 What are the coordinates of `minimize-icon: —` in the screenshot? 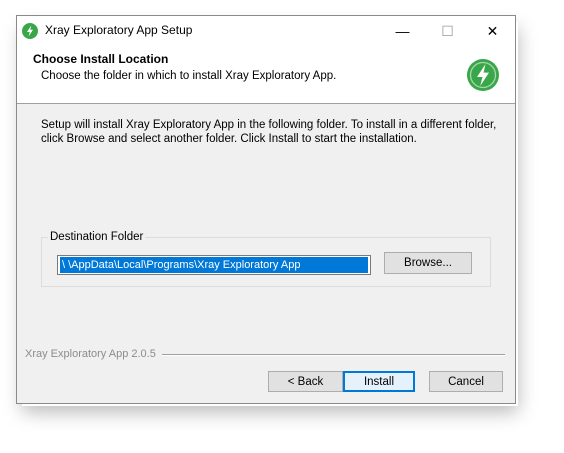 It's located at (402, 31).